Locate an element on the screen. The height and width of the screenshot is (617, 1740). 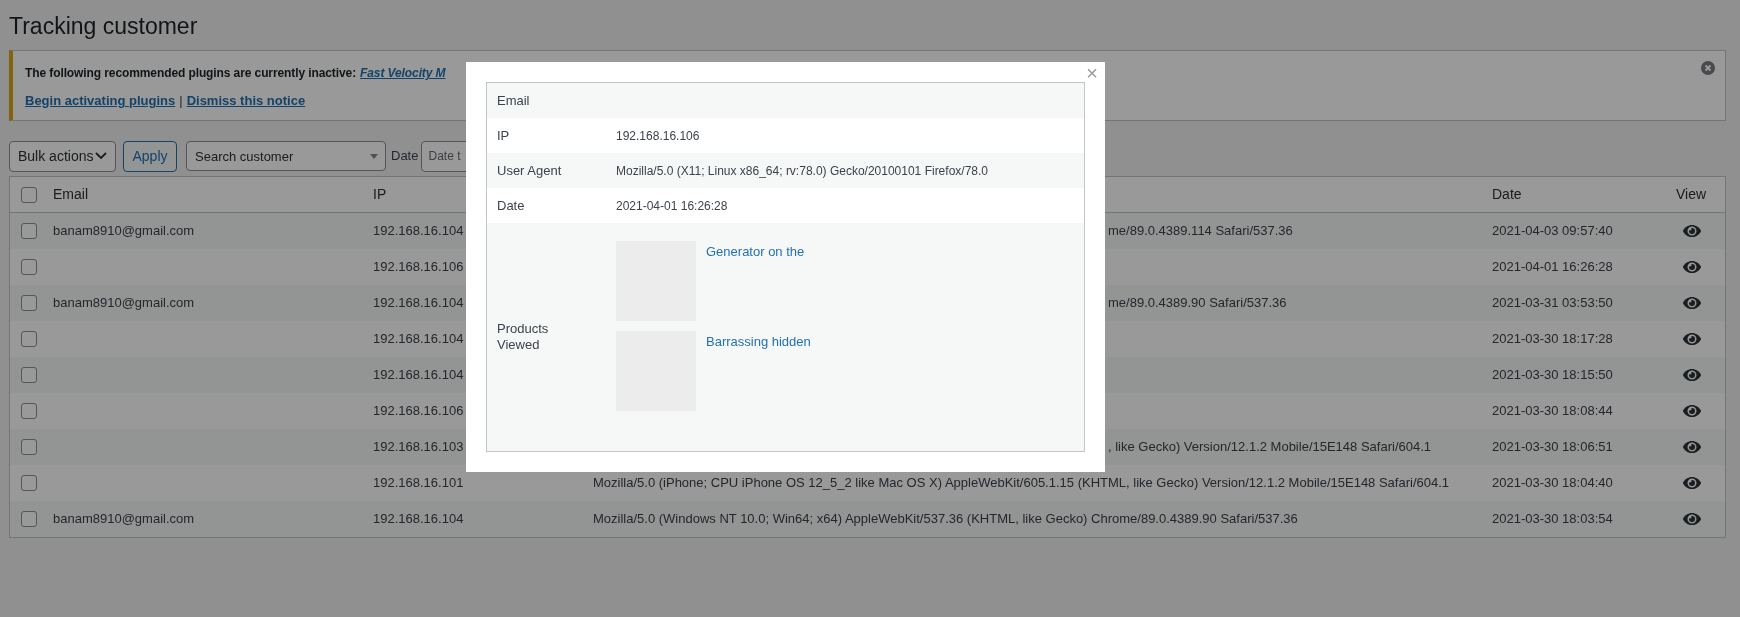
date-cell-text: 2021-03-30 18:08:44 is located at coordinates (1552, 411).